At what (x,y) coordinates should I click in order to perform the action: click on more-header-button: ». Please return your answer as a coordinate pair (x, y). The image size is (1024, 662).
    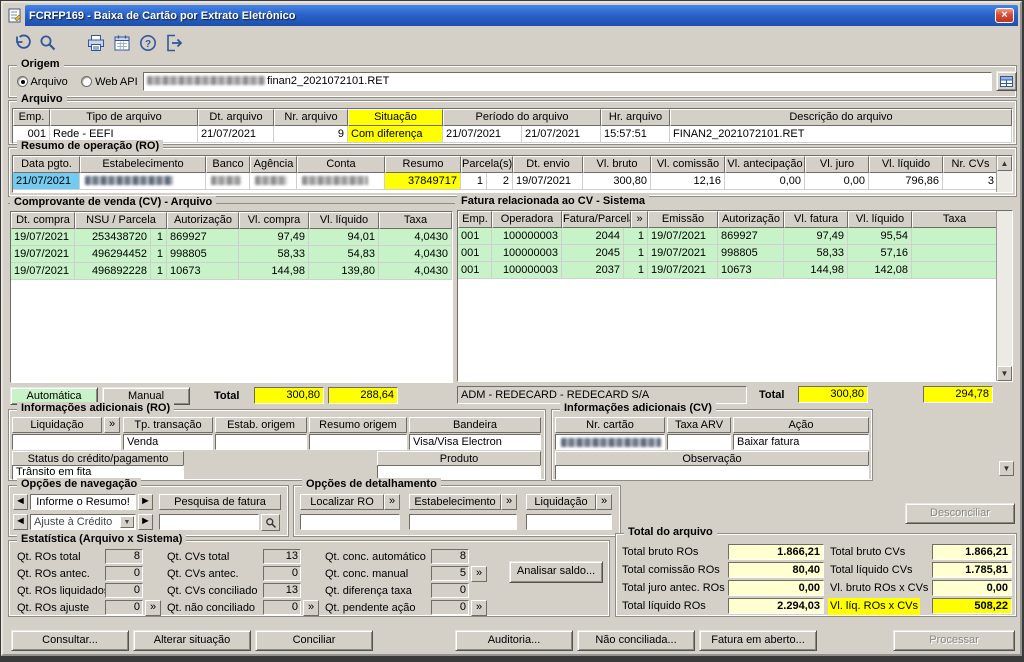
    Looking at the image, I should click on (639, 219).